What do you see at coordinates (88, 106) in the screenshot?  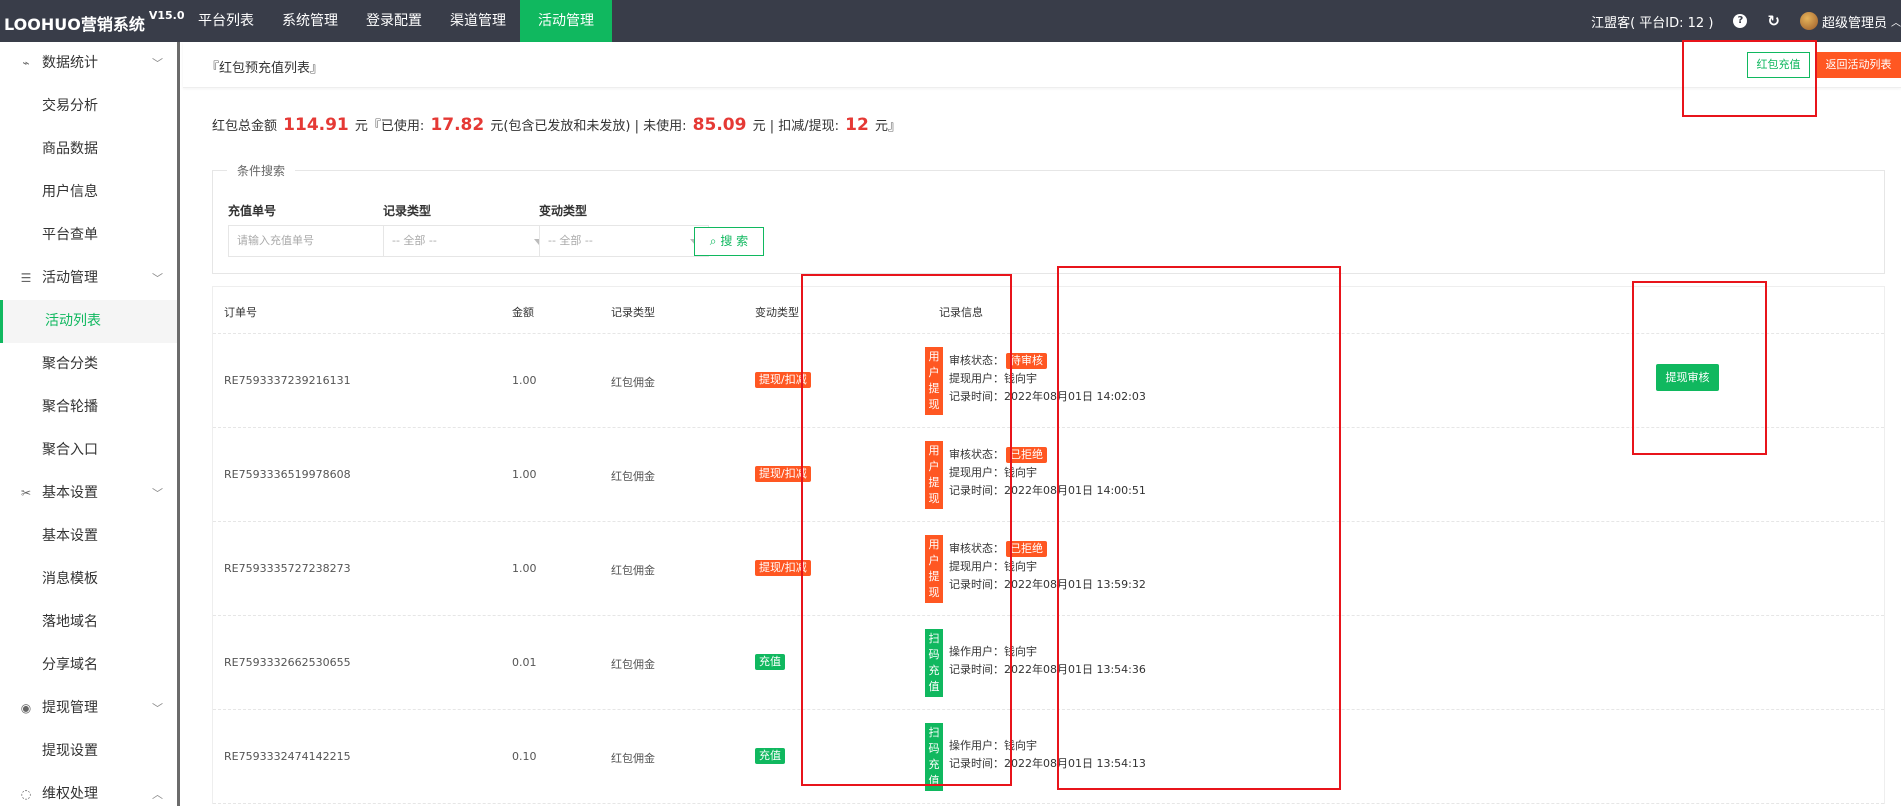 I see `sidebar-item: 交易分析` at bounding box center [88, 106].